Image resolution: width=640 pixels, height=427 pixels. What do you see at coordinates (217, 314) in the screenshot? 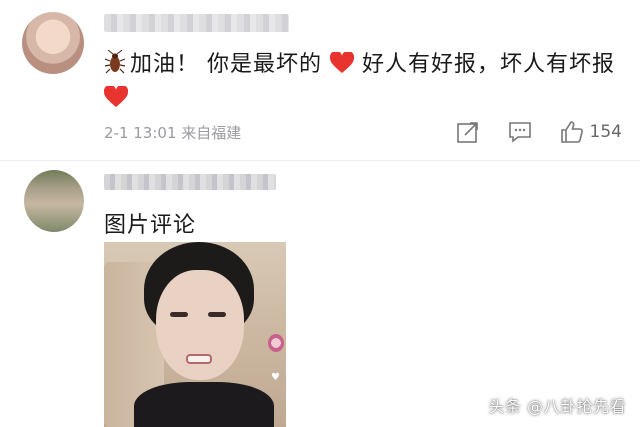
I see `photo-eye-right` at bounding box center [217, 314].